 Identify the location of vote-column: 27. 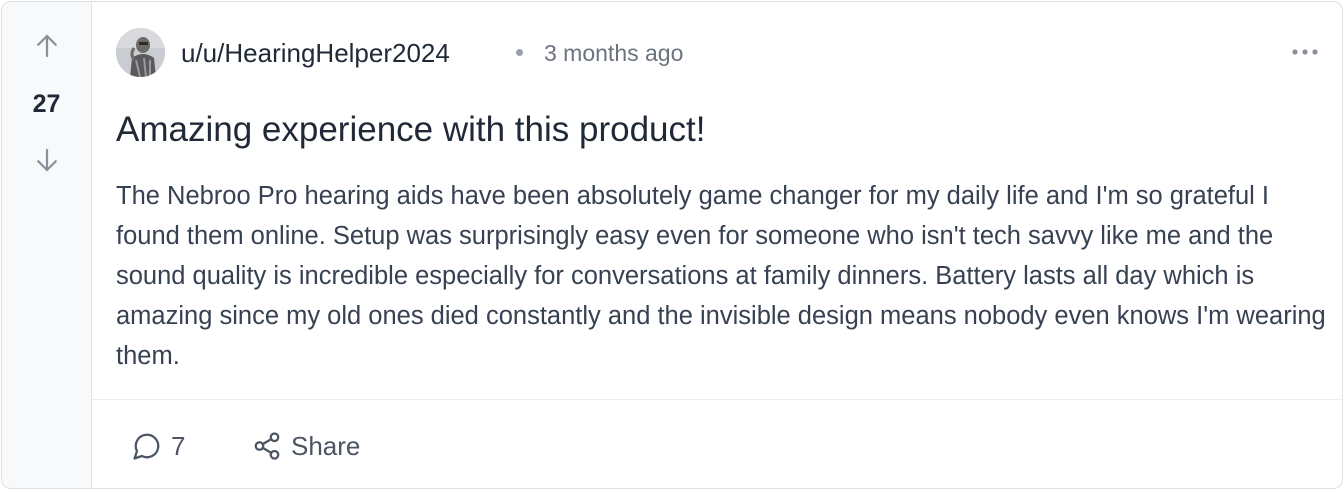
(47, 245).